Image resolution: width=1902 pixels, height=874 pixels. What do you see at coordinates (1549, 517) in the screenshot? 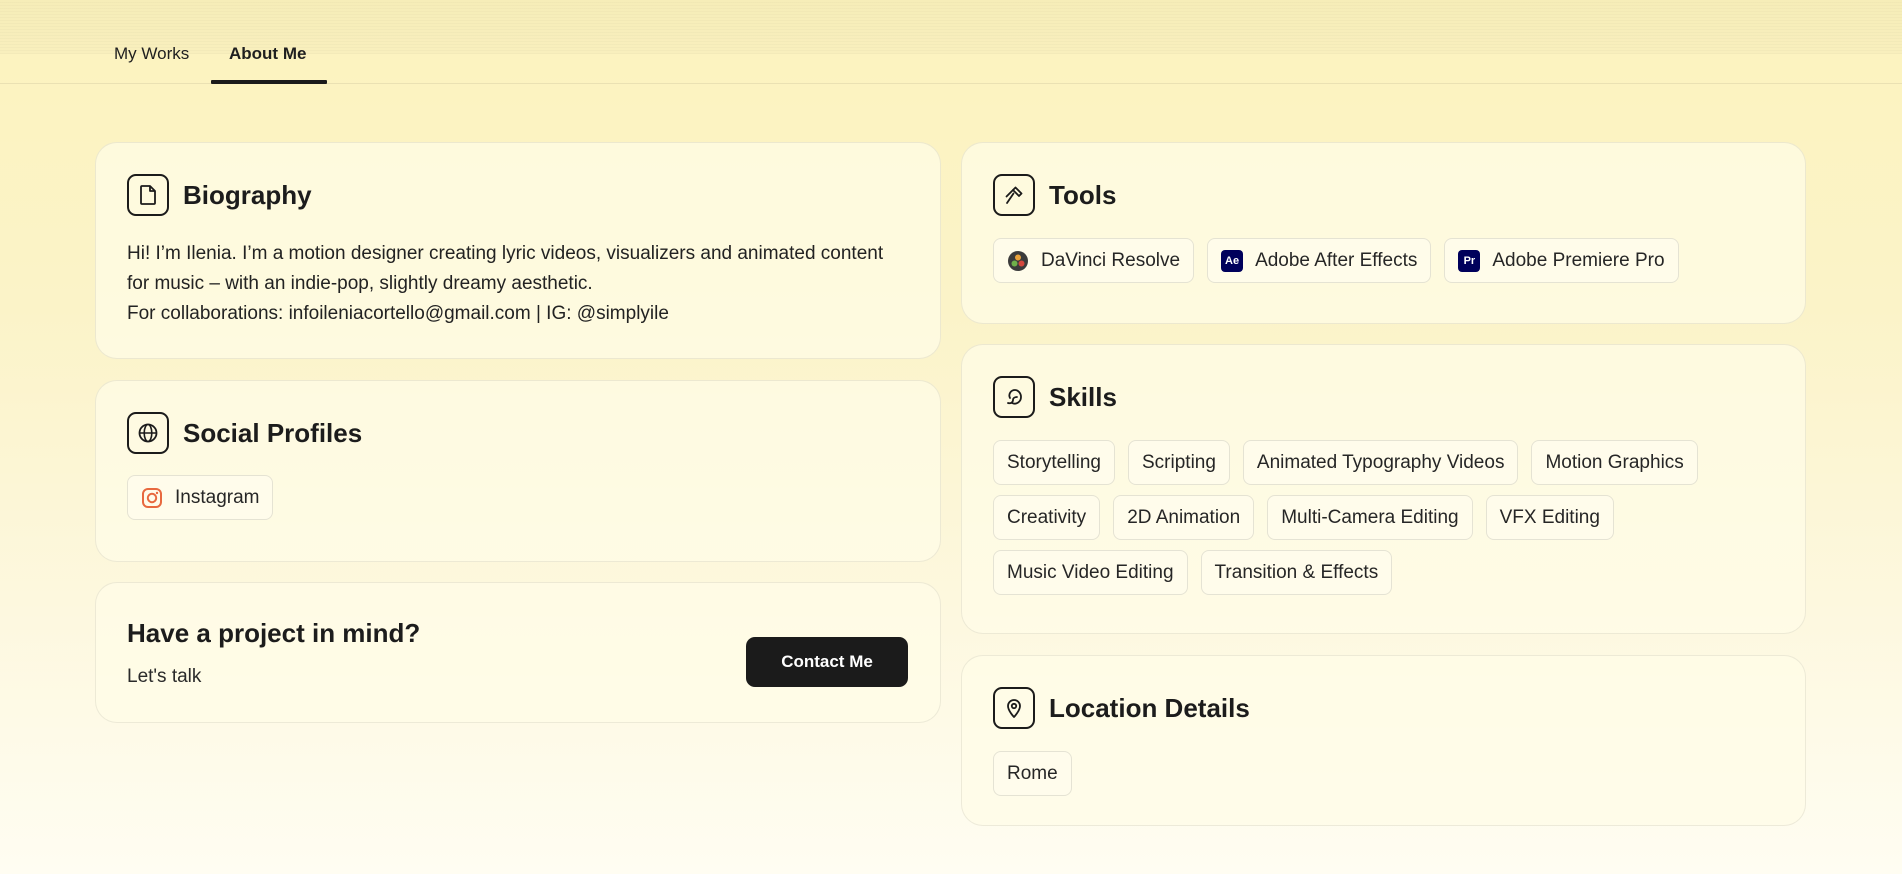
I see `skill-chip: VFX Editing` at bounding box center [1549, 517].